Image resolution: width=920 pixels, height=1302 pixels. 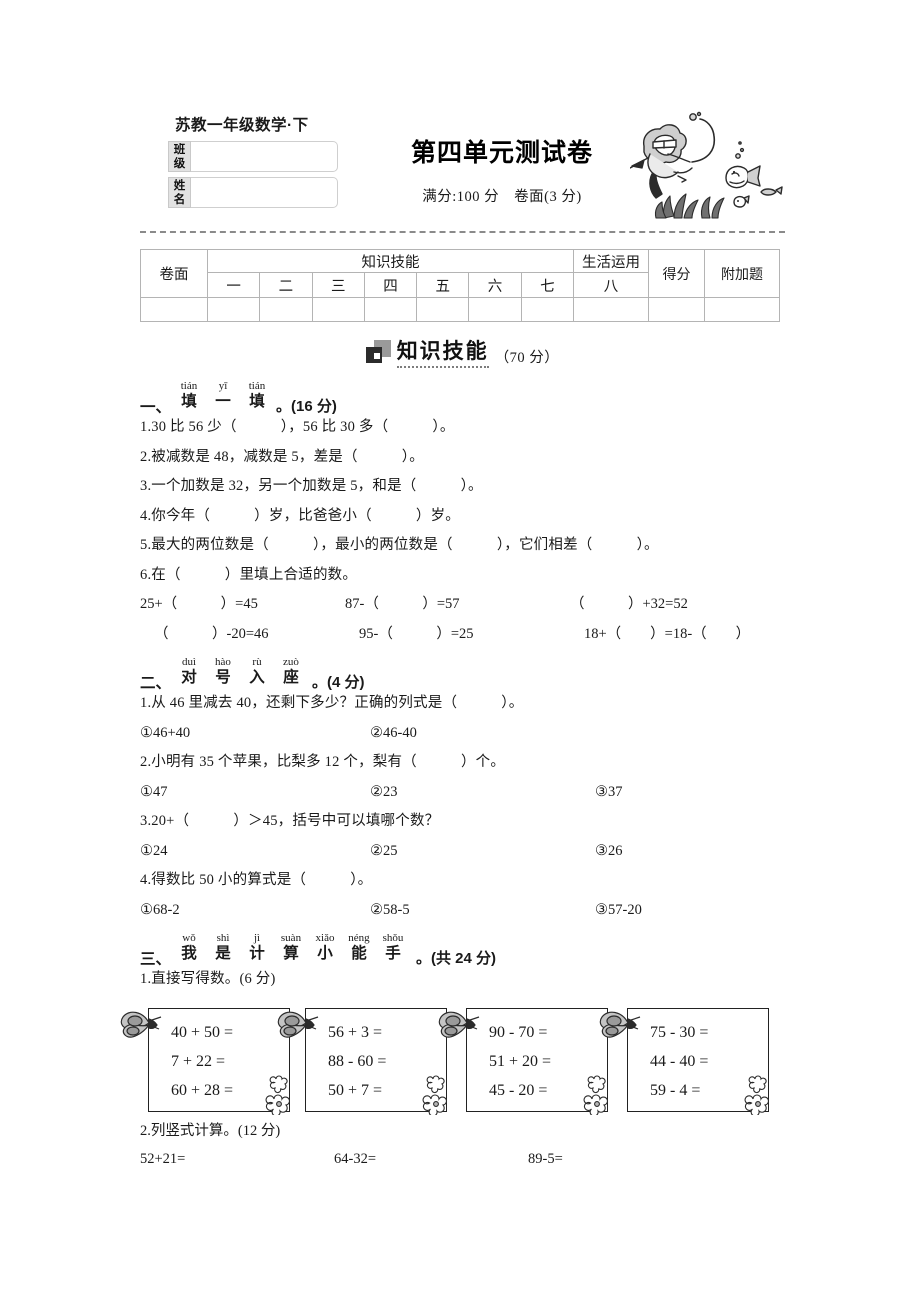 I want to click on calc-line: 44 - 40 =, so click(x=679, y=1061).